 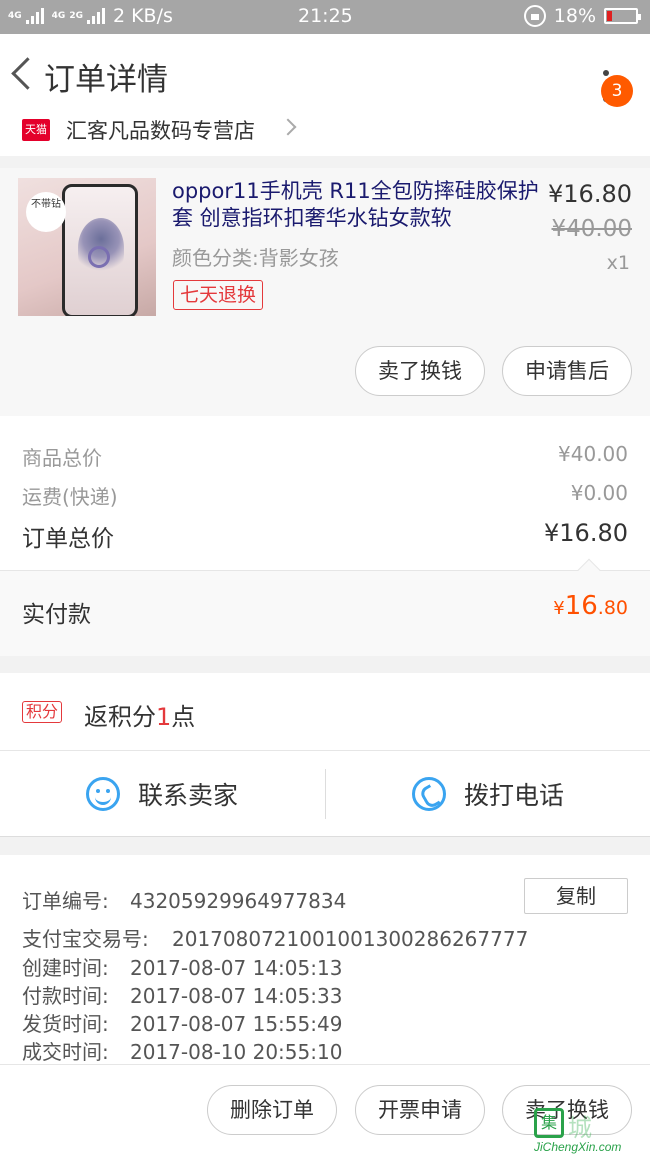 What do you see at coordinates (356, 205) in the screenshot?
I see `product-name: oppor11手机壳 R11全包防摔硅胶保护套 创意指环扣奢华水钻女款软` at bounding box center [356, 205].